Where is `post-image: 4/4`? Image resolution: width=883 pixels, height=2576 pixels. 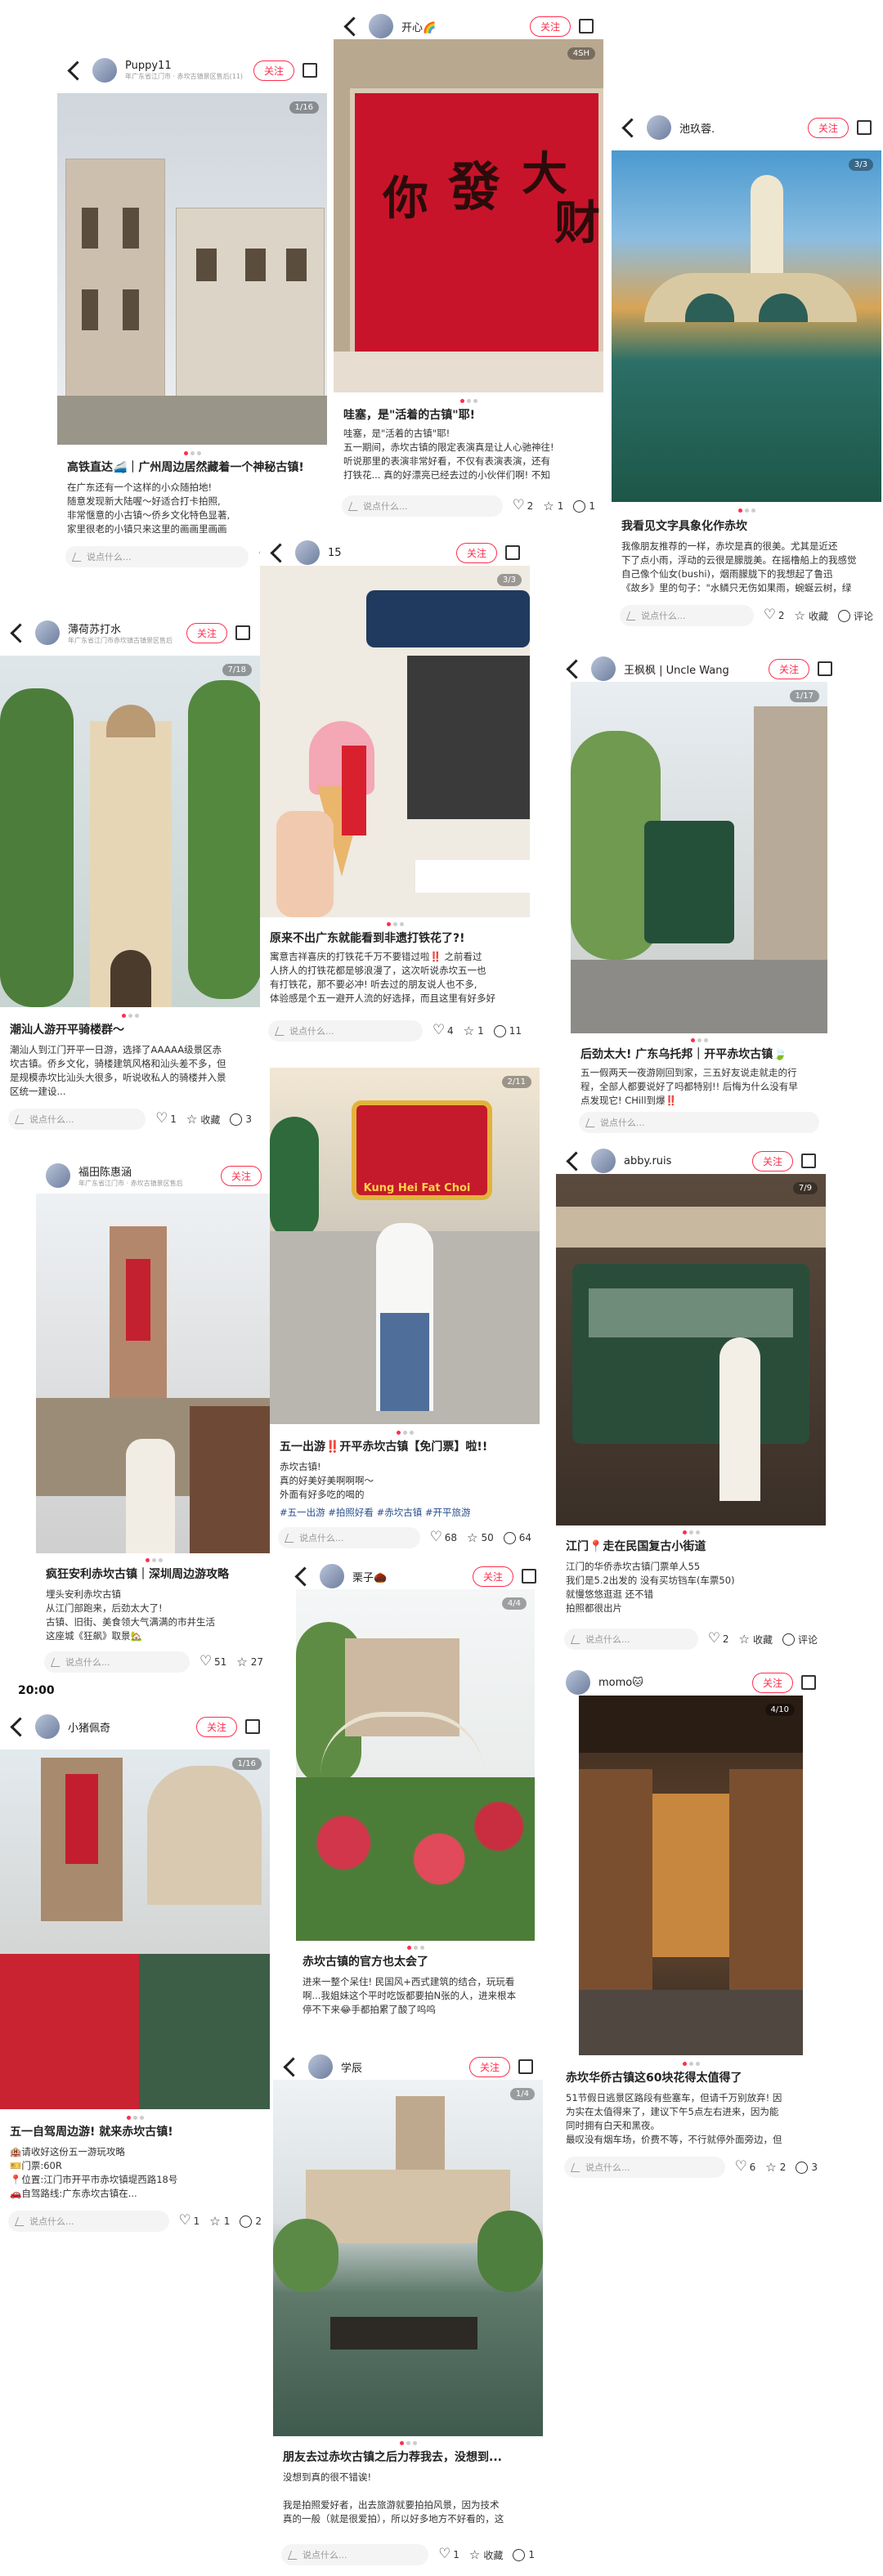
post-image: 4/4 is located at coordinates (415, 1765).